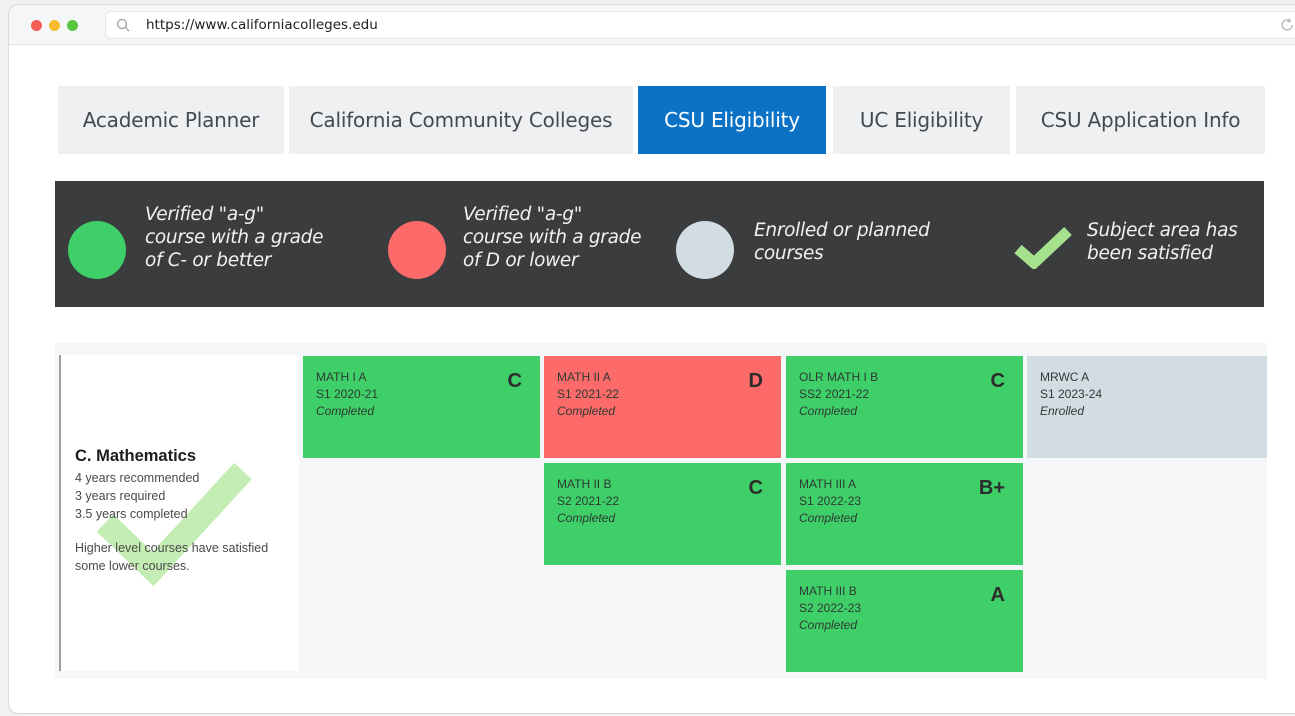  What do you see at coordinates (904, 514) in the screenshot?
I see `course-card: MATH III A S1 2022-23 Completed B+` at bounding box center [904, 514].